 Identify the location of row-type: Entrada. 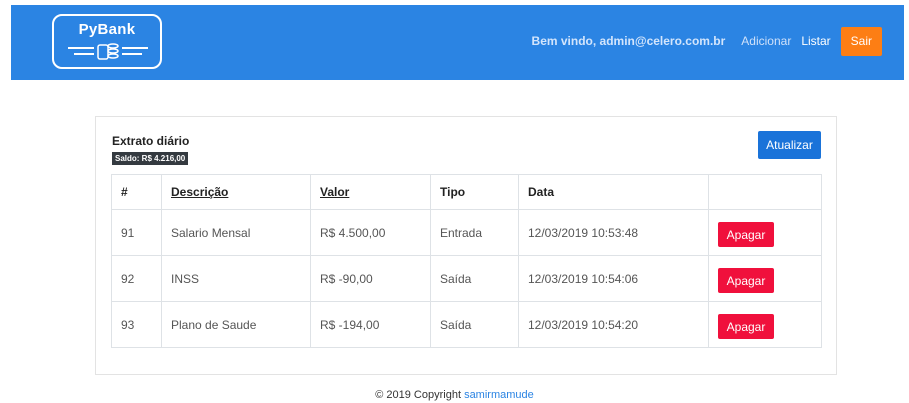
(474, 232).